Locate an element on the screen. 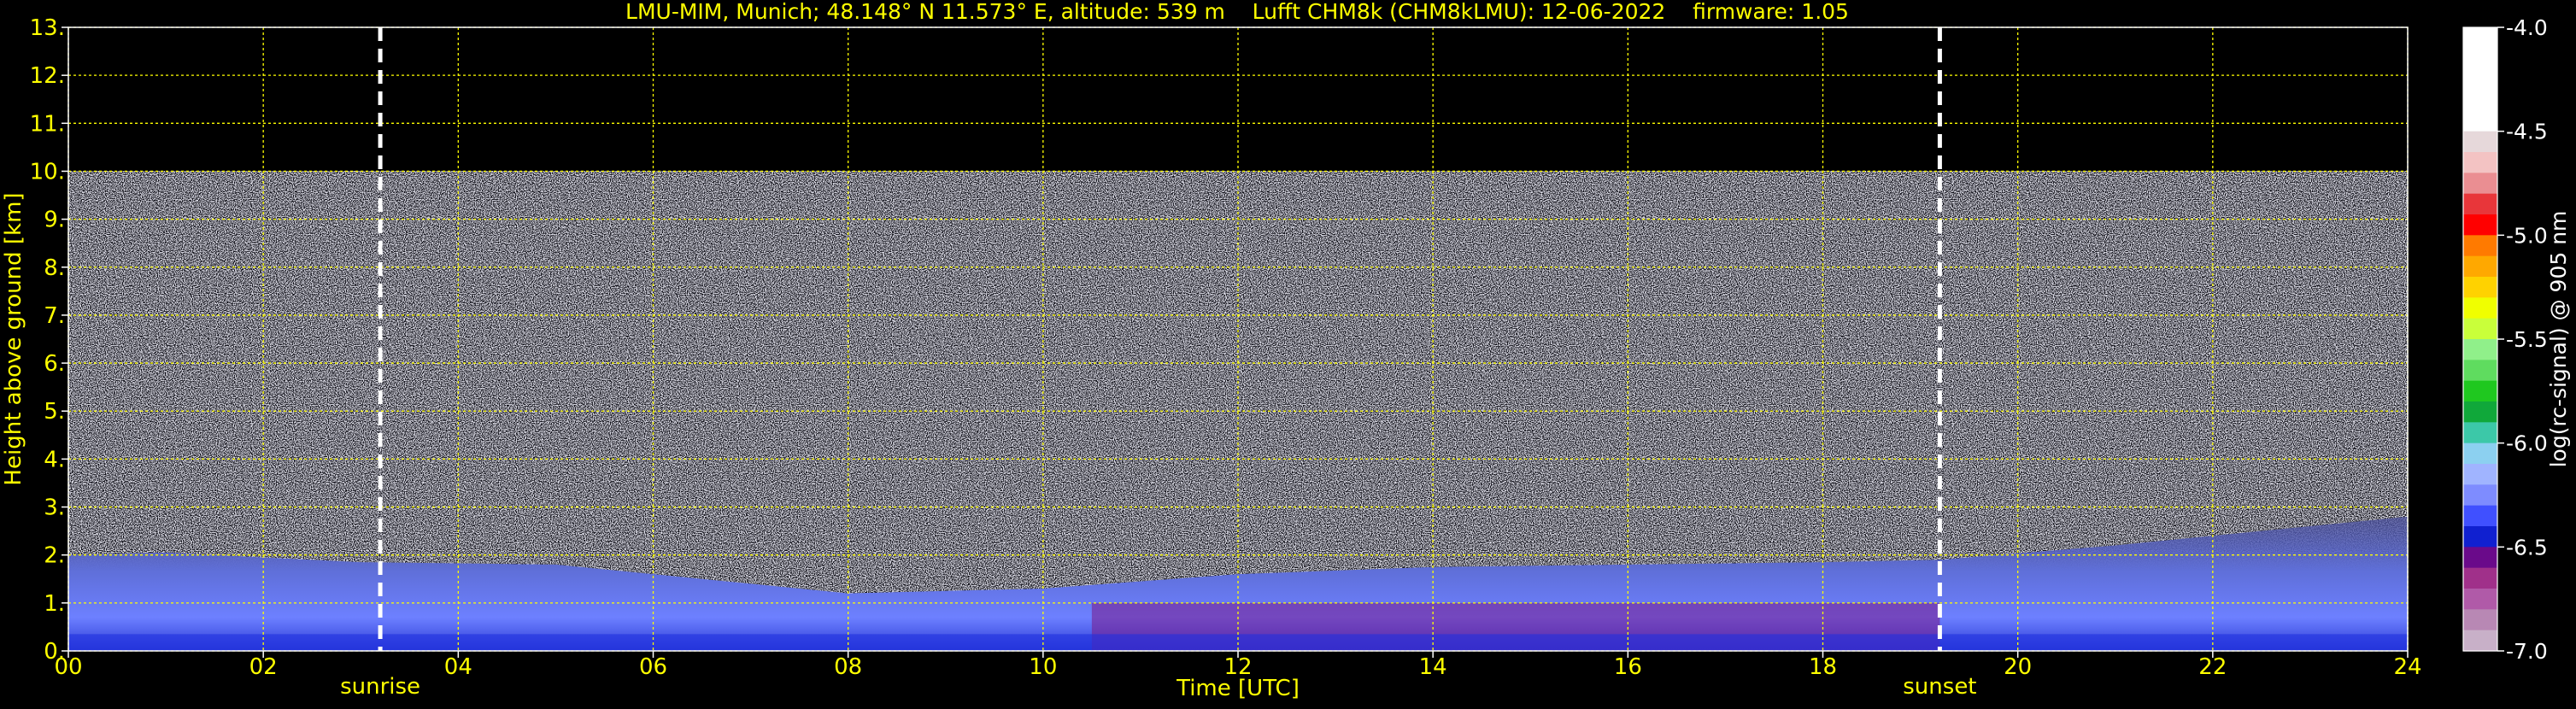 This screenshot has height=709, width=2576. marker-label-sunrise: sunrise is located at coordinates (380, 687).